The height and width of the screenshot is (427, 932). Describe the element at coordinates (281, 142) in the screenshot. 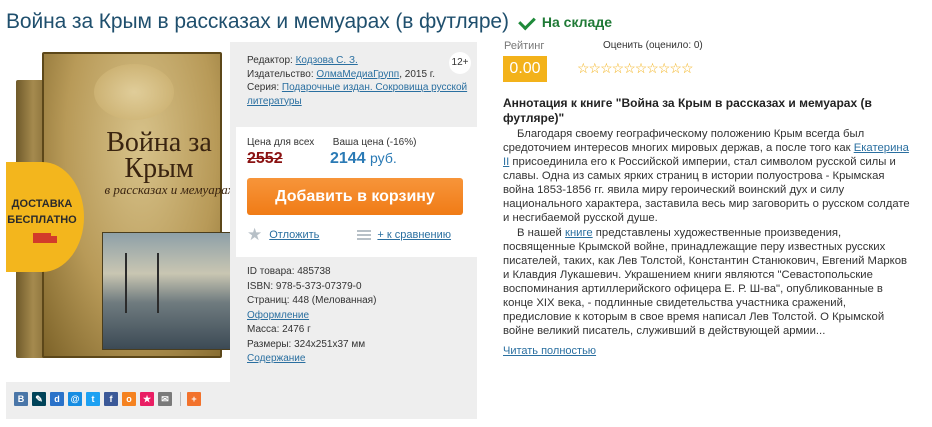

I see `price-all-label: Цена для всех` at that location.